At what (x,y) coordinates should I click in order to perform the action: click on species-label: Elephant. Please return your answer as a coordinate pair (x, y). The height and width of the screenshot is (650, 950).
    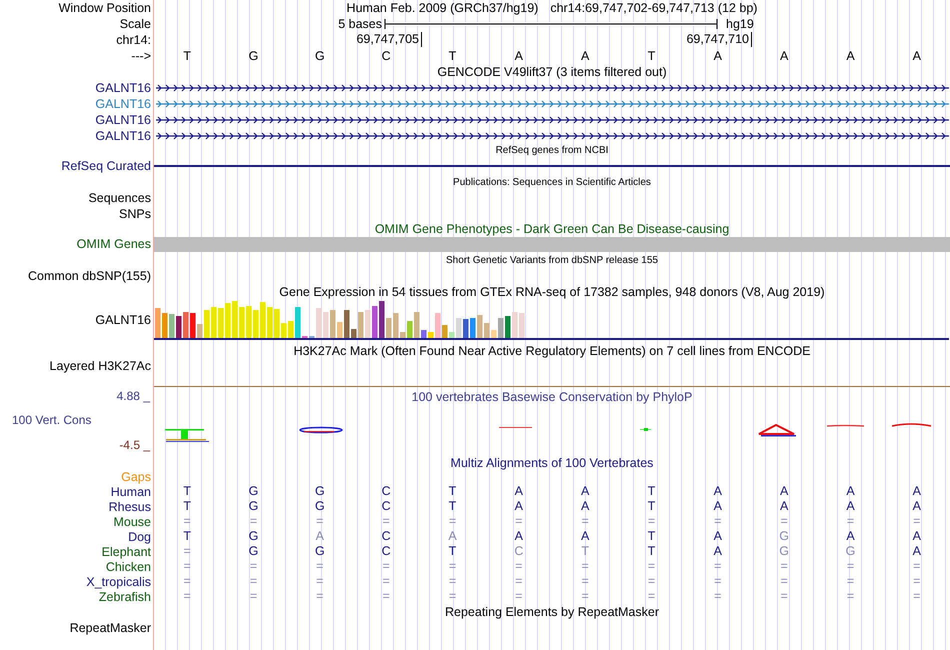
    Looking at the image, I should click on (126, 551).